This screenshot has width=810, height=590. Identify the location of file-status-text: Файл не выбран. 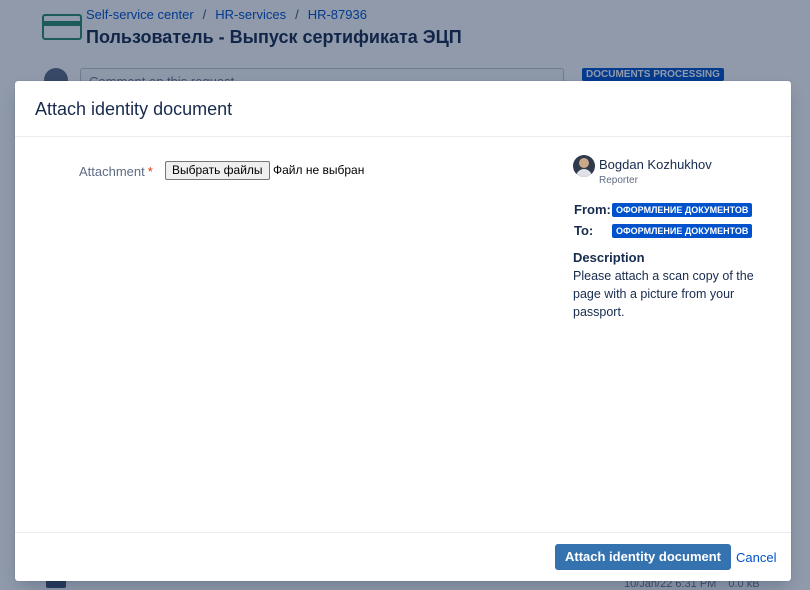
(319, 170).